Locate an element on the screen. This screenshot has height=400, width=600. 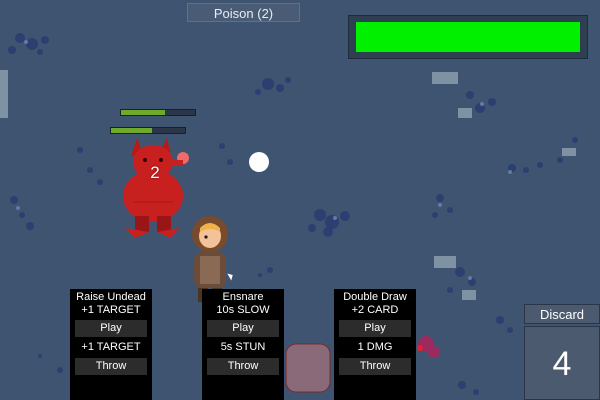
boss-health-bar is located at coordinates (468, 37).